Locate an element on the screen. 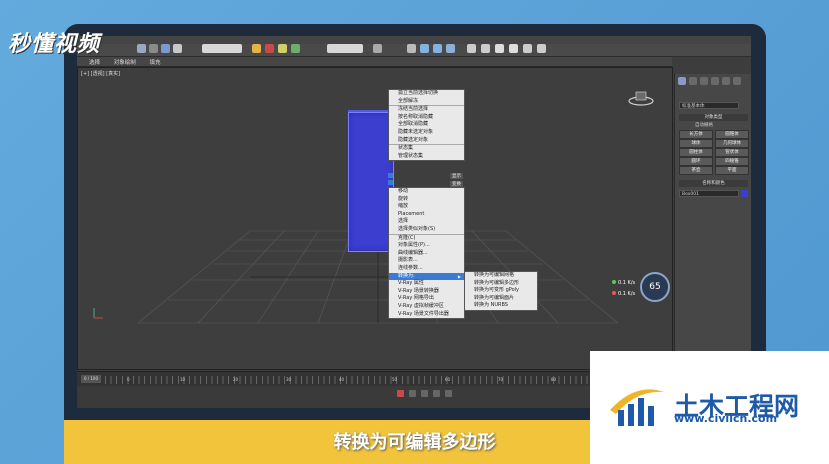 The height and width of the screenshot is (464, 829). menu-item: 克隆(C) is located at coordinates (426, 238).